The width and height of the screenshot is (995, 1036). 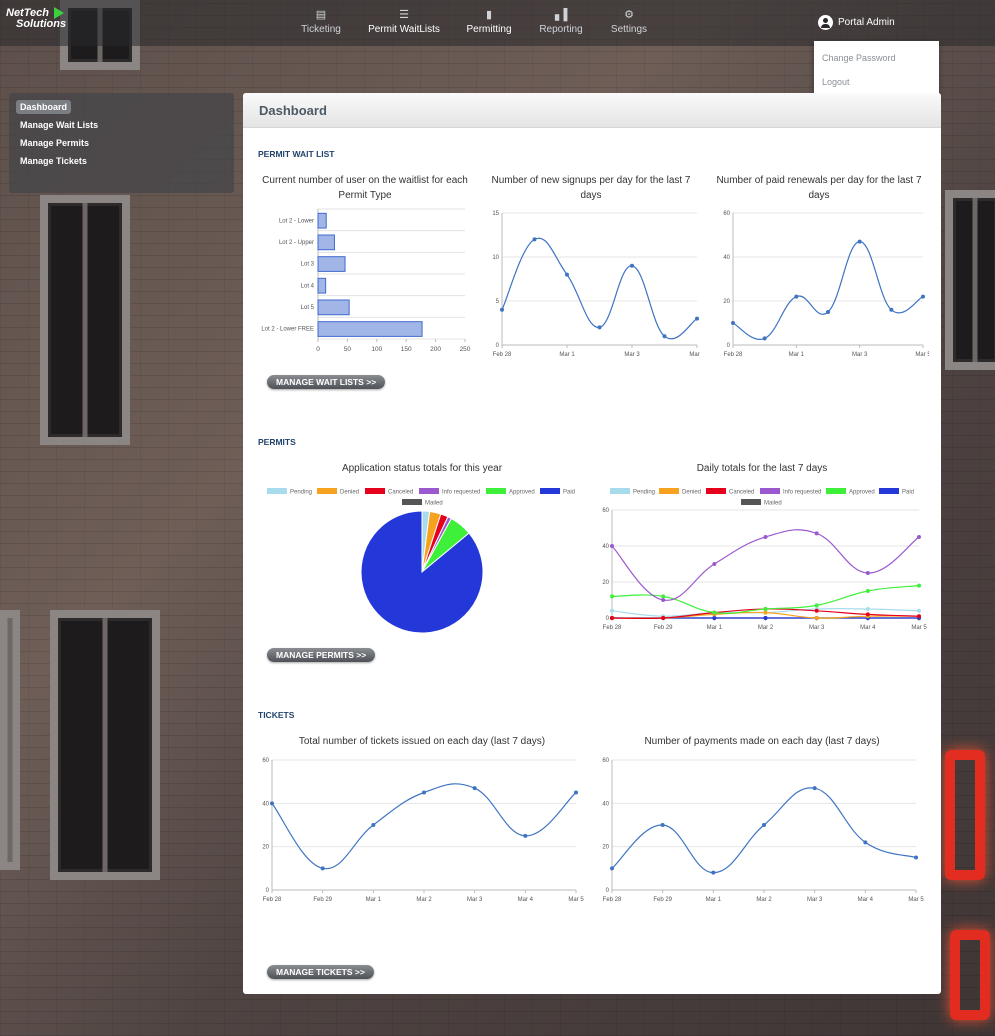 I want to click on category-label: Lot 2 - Upper, so click(x=296, y=243).